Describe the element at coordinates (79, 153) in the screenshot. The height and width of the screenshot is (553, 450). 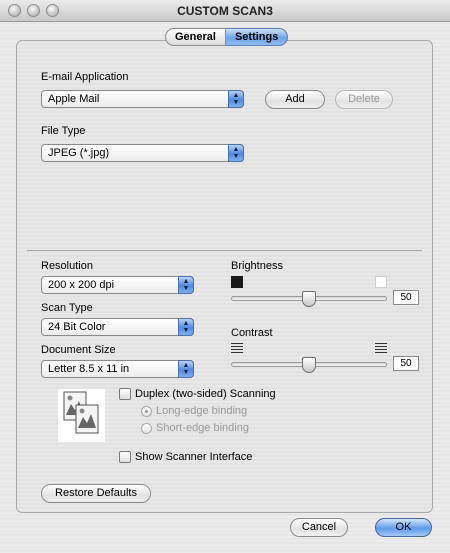
I see `file-type-value: JPEG (*.jpg)` at that location.